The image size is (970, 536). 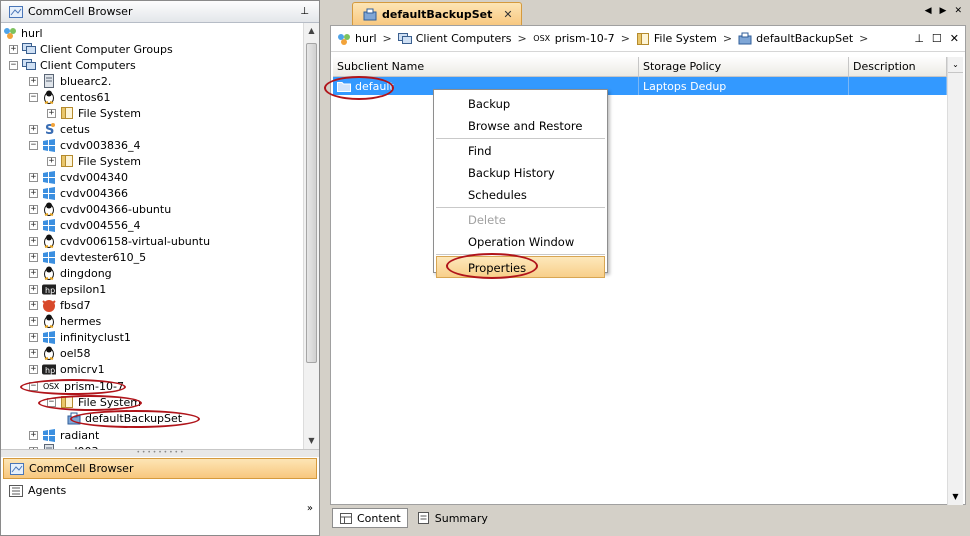 I want to click on tree-item: − cvdv003836_4, so click(x=85, y=145).